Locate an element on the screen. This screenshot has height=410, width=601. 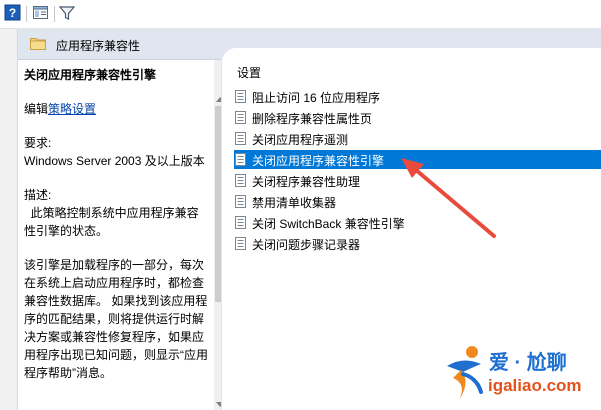
setting-item: 关闭应用程序遥测 is located at coordinates (417, 138).